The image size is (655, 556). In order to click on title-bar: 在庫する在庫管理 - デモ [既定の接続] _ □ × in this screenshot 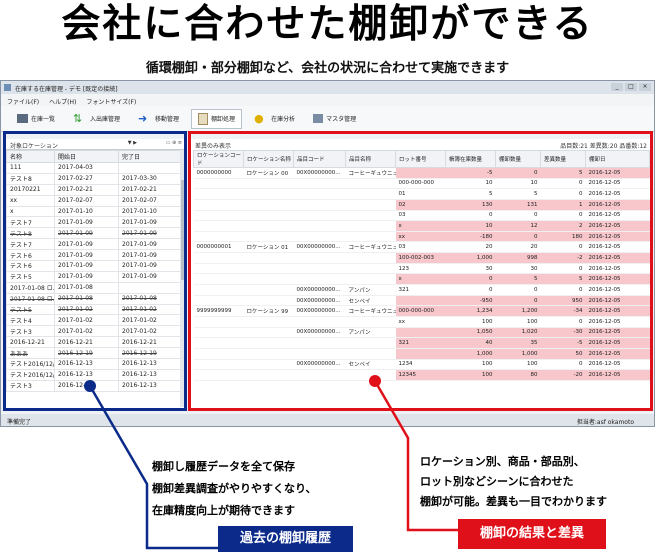, I will do `click(327, 87)`.